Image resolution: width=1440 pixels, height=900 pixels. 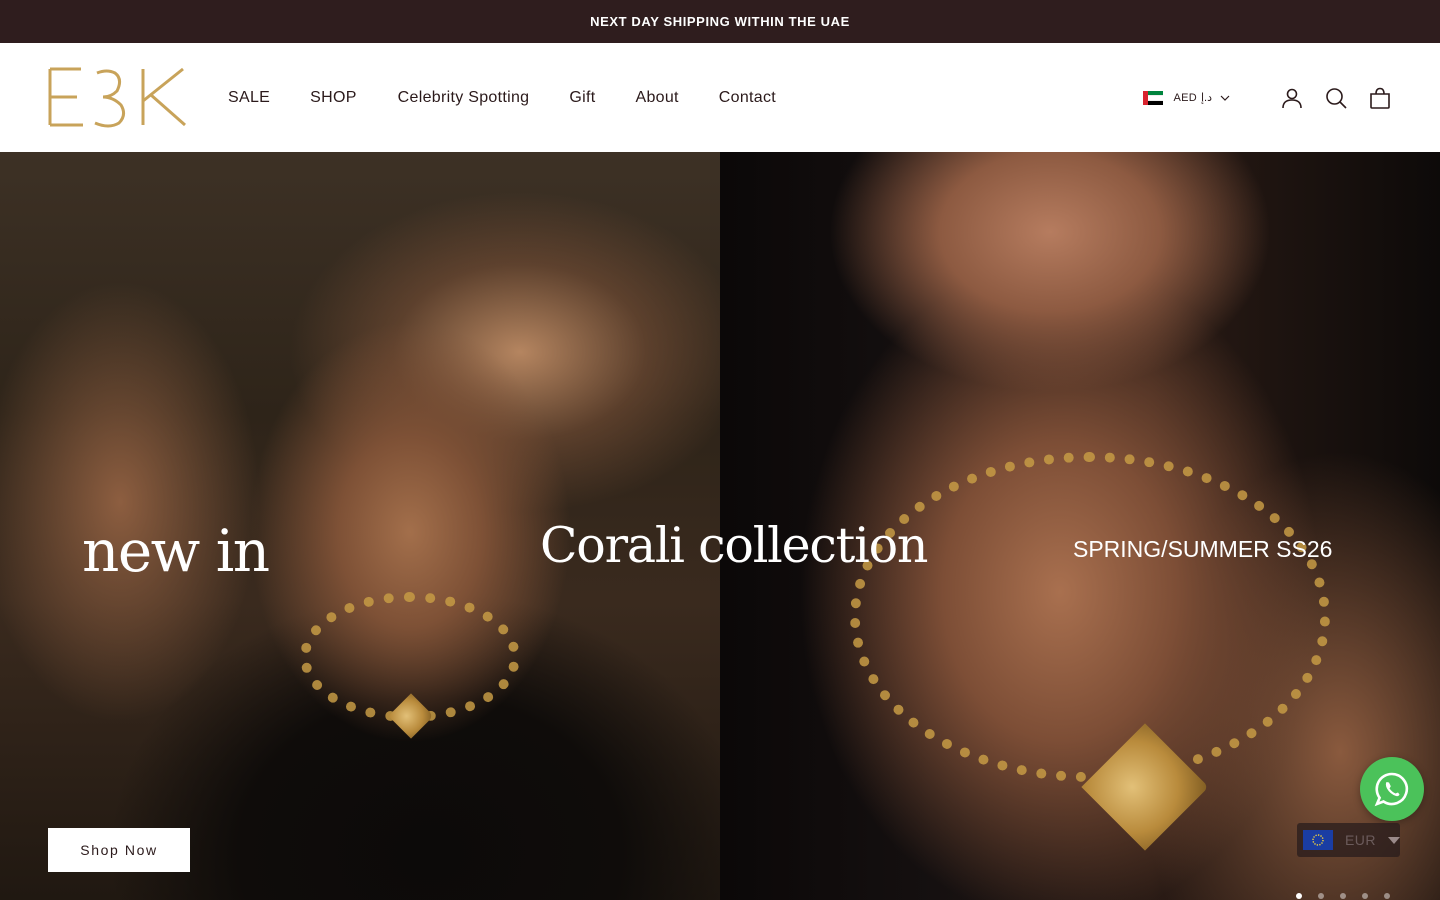 I want to click on hero-text-collection: Corali collection, so click(x=734, y=545).